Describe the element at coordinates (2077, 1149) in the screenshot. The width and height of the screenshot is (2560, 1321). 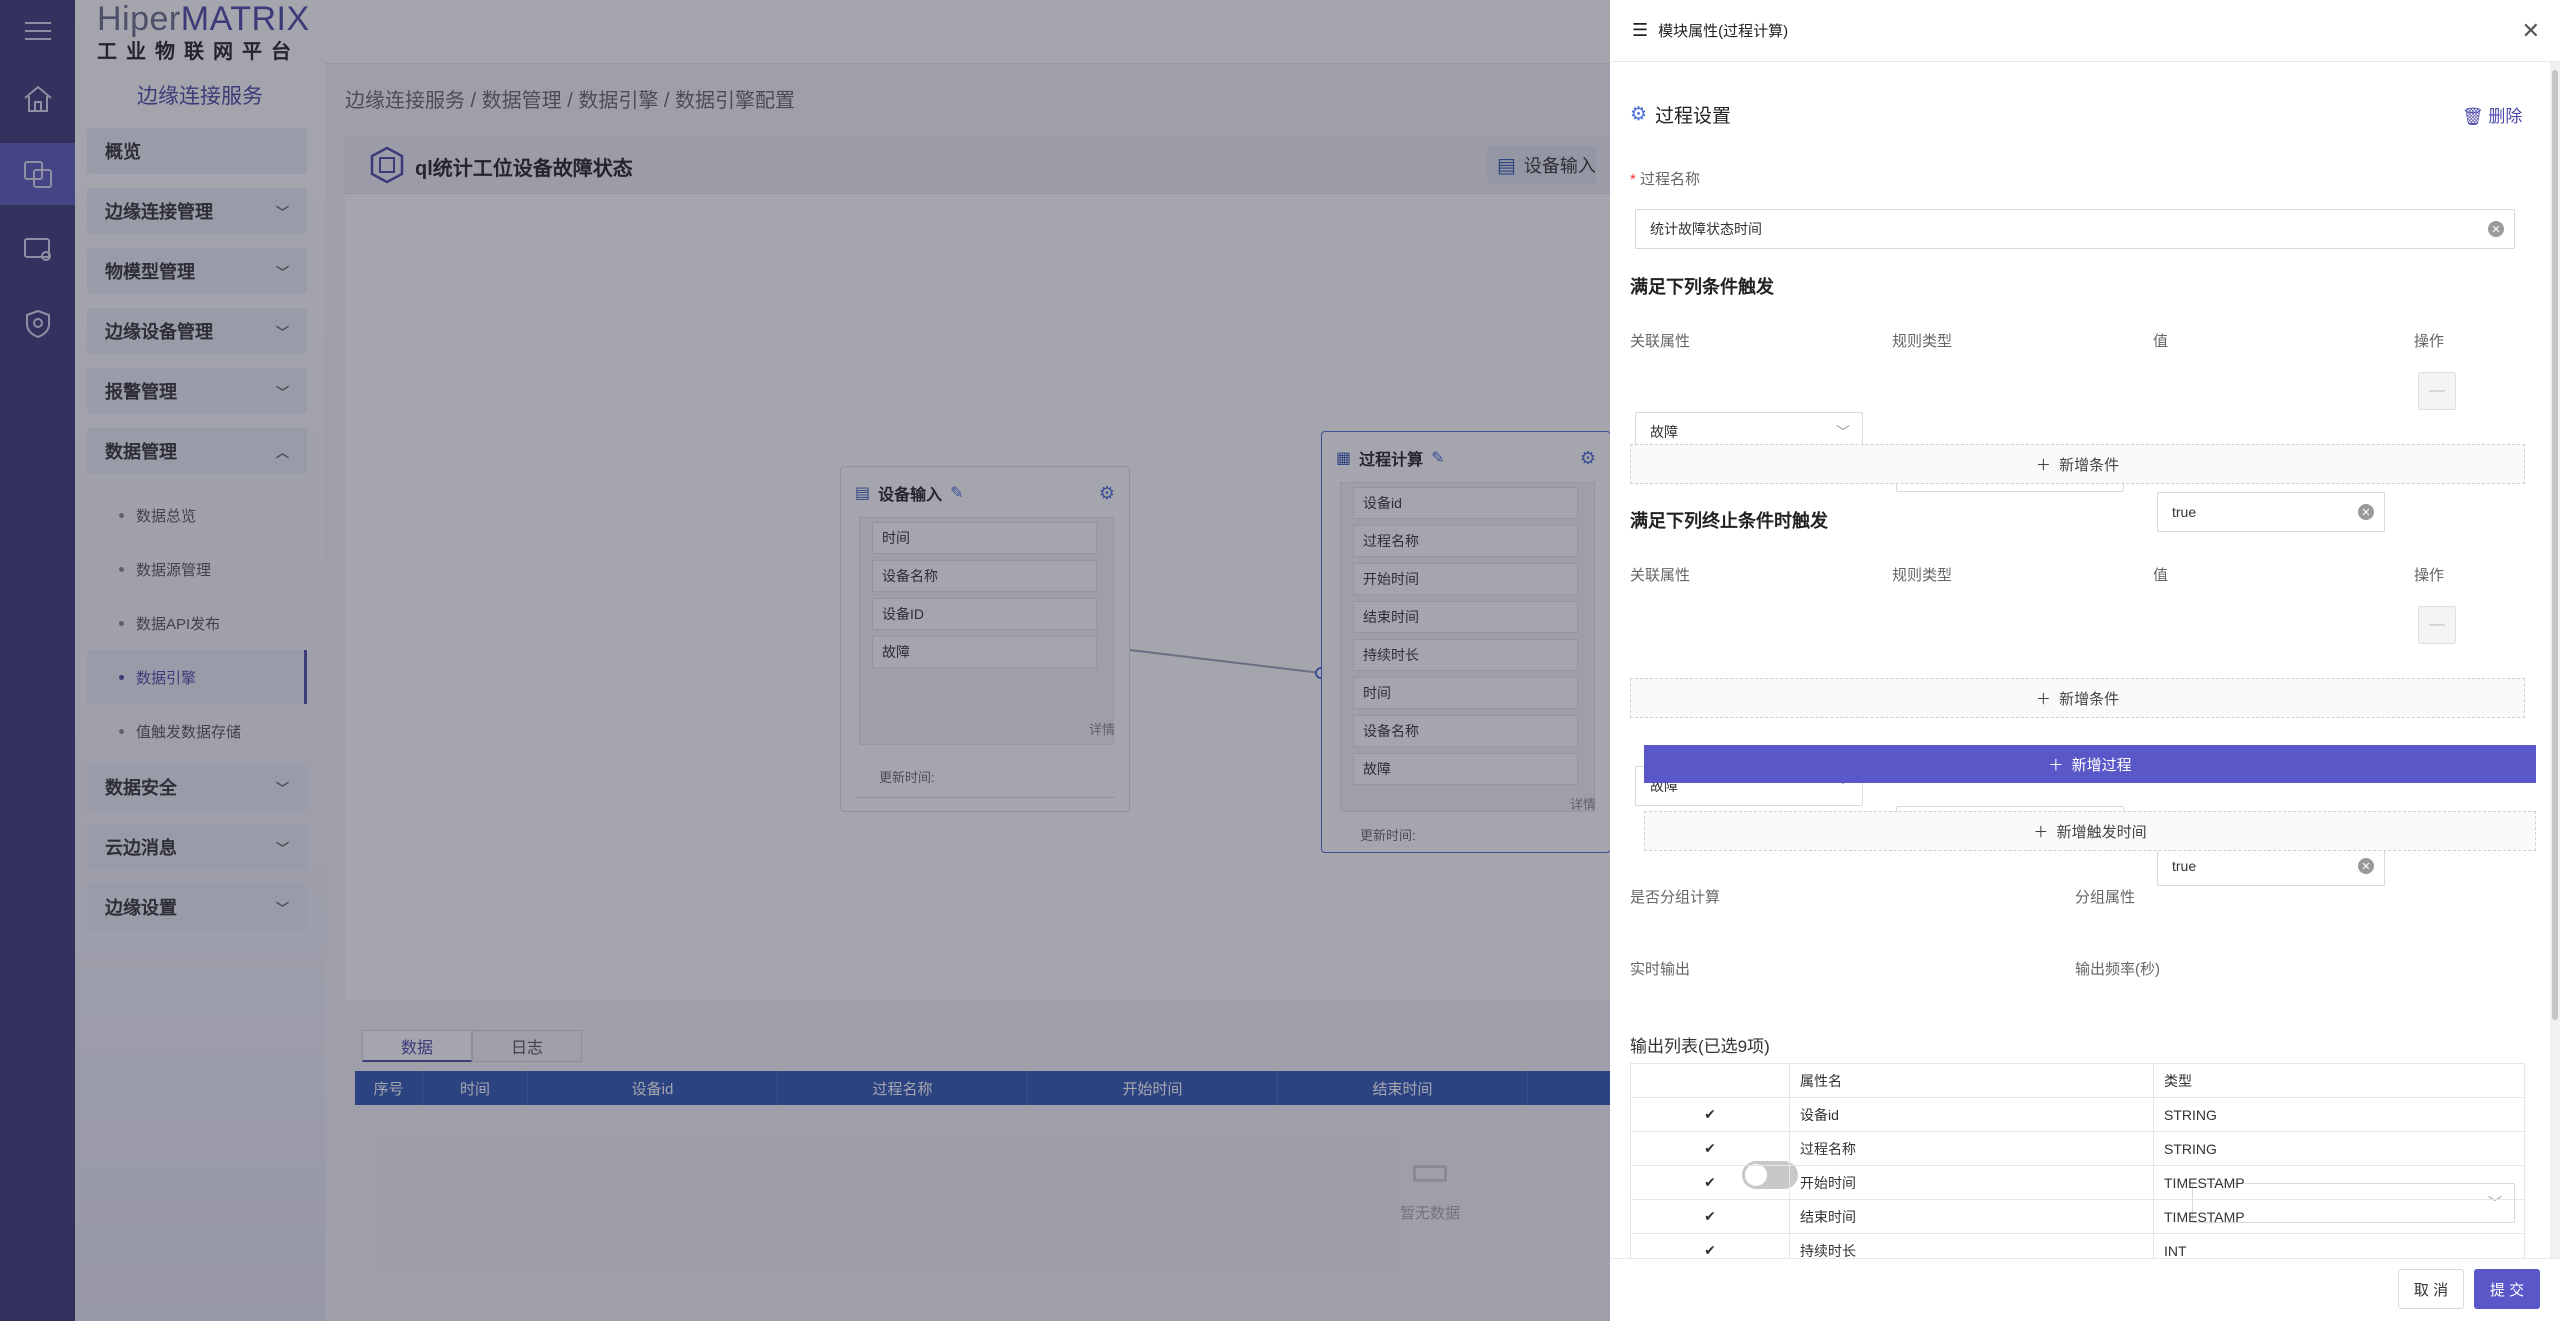
I see `table-row: ✔ 过程名称 STRING` at that location.